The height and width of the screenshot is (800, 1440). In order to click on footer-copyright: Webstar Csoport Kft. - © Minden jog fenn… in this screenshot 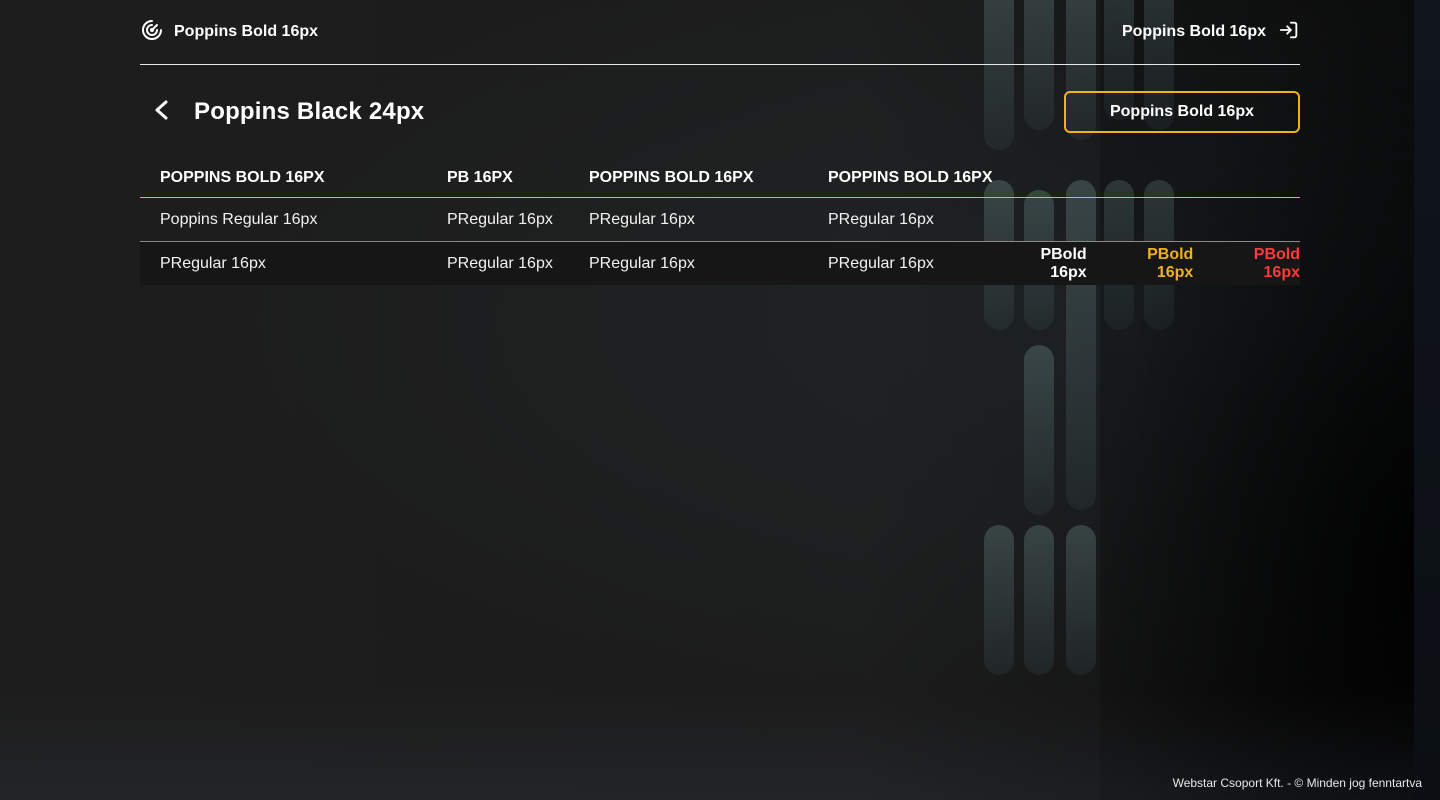, I will do `click(1297, 783)`.